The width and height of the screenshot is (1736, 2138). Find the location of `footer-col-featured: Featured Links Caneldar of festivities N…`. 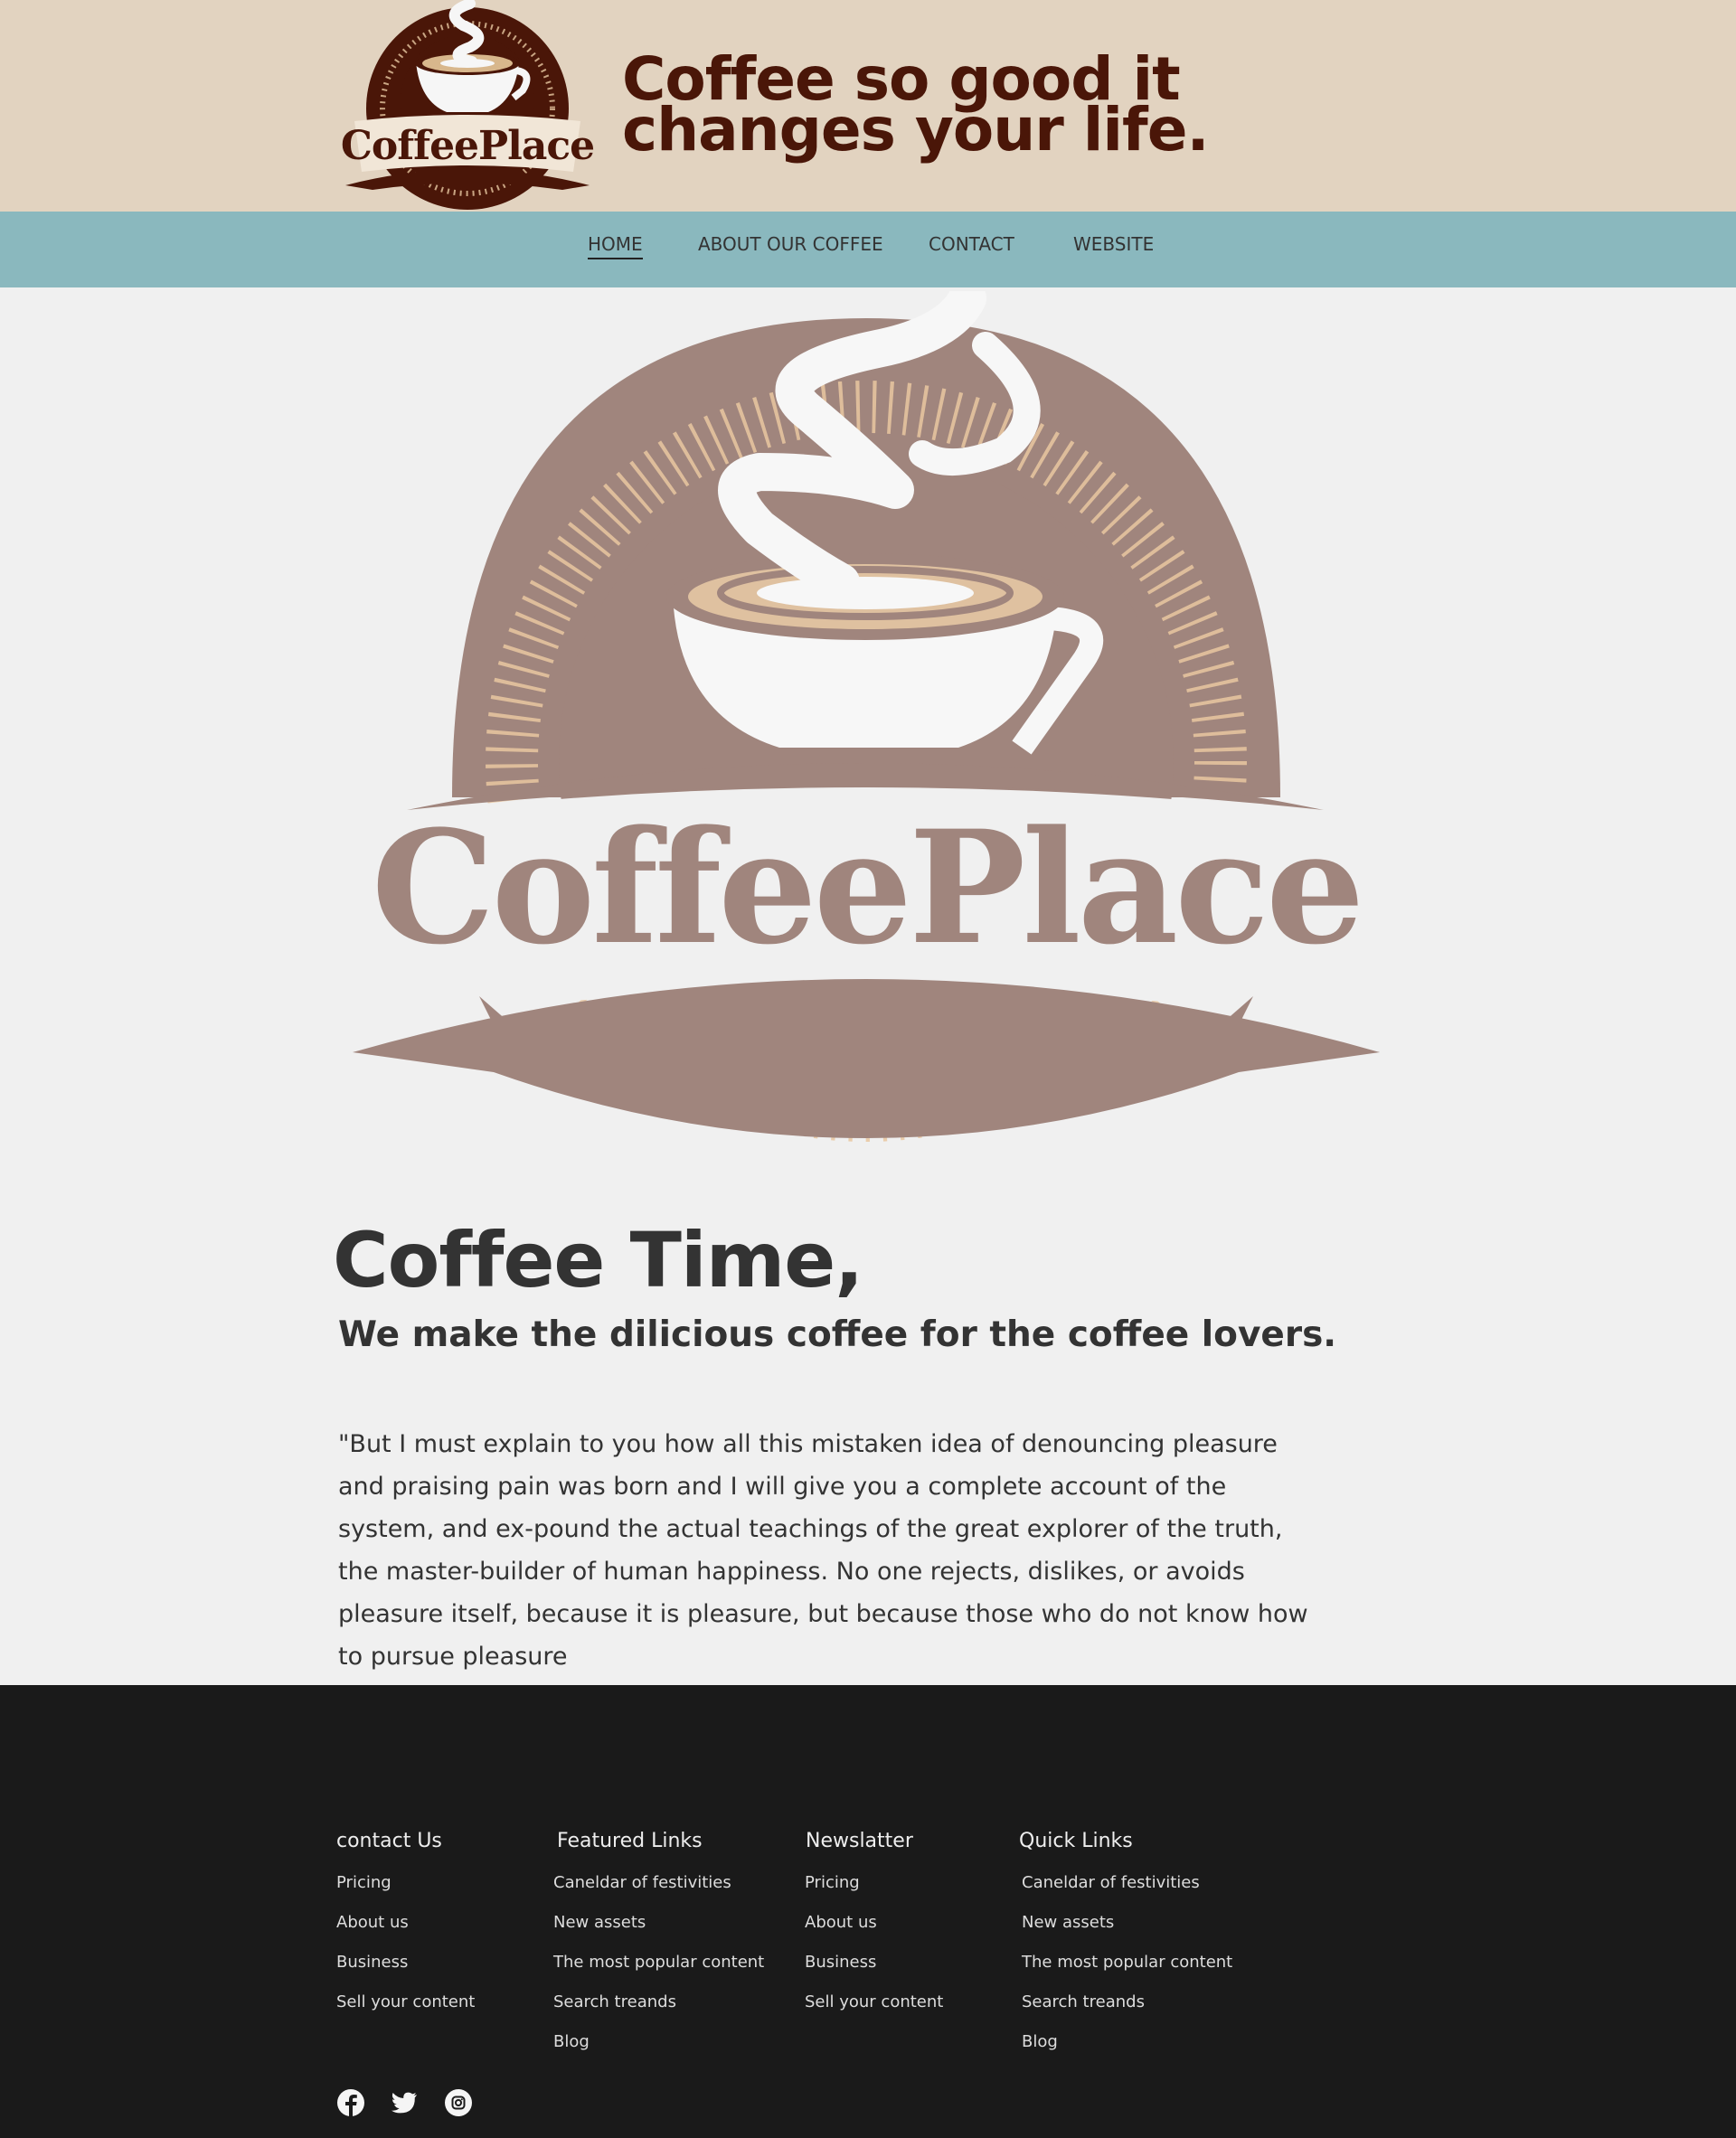

footer-col-featured: Featured Links Caneldar of festivities N… is located at coordinates (659, 1951).